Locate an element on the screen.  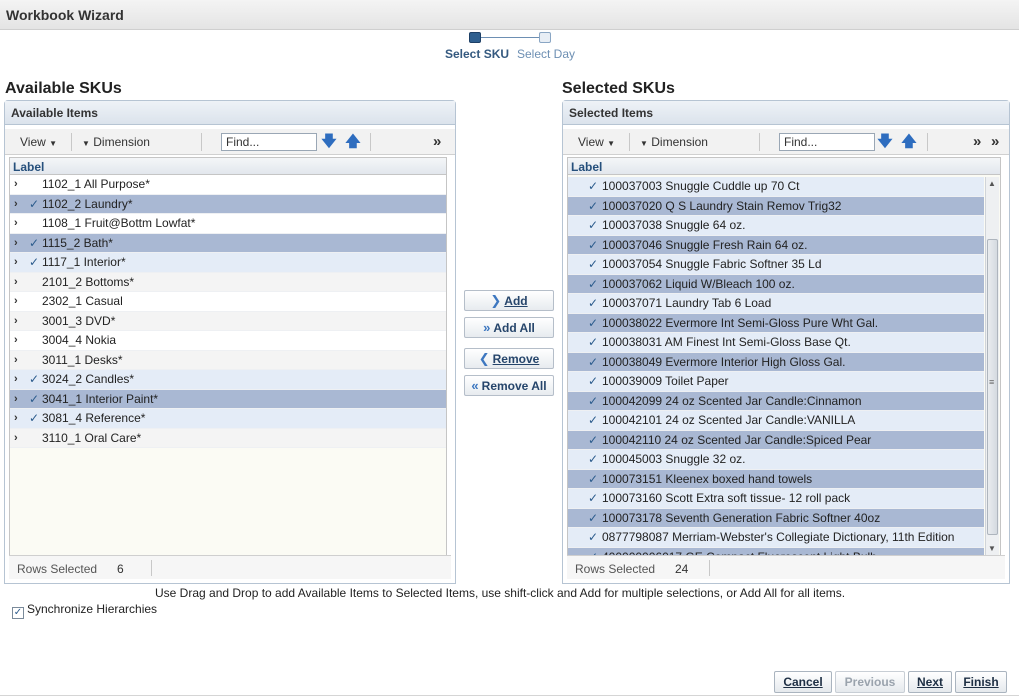
available-row: › ✓ 3041_1 Interior Paint* is located at coordinates (228, 399).